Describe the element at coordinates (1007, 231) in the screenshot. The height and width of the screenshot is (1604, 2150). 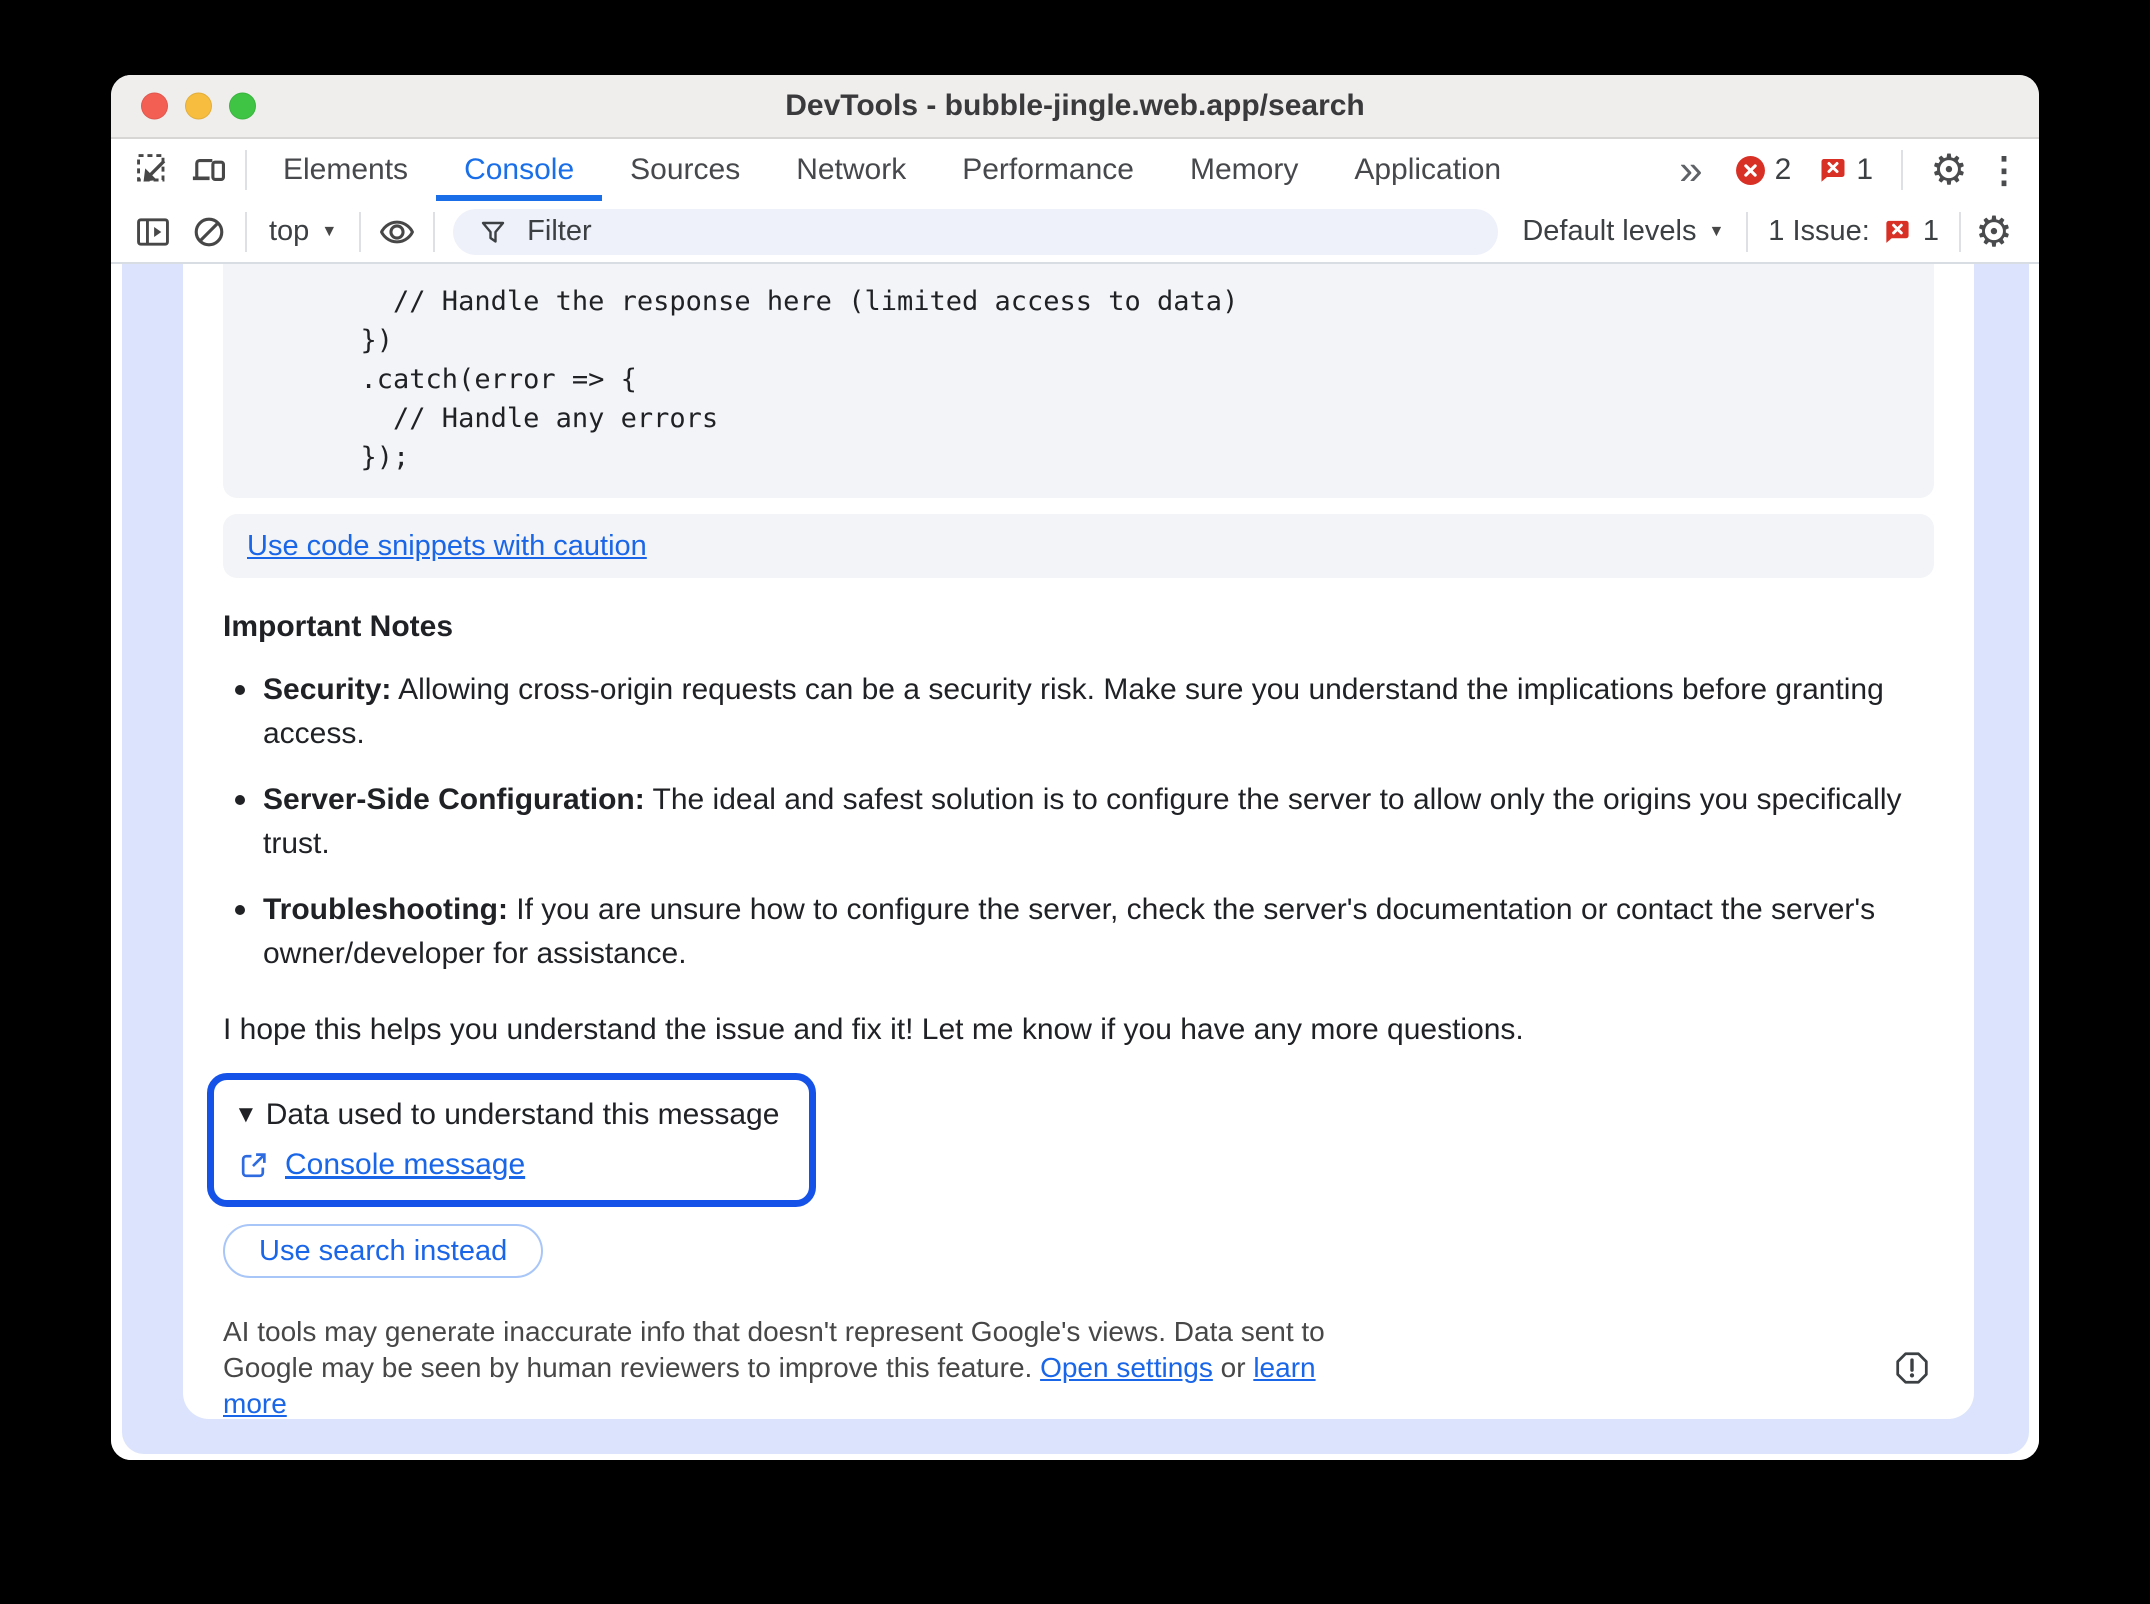
I see `filter-input` at that location.